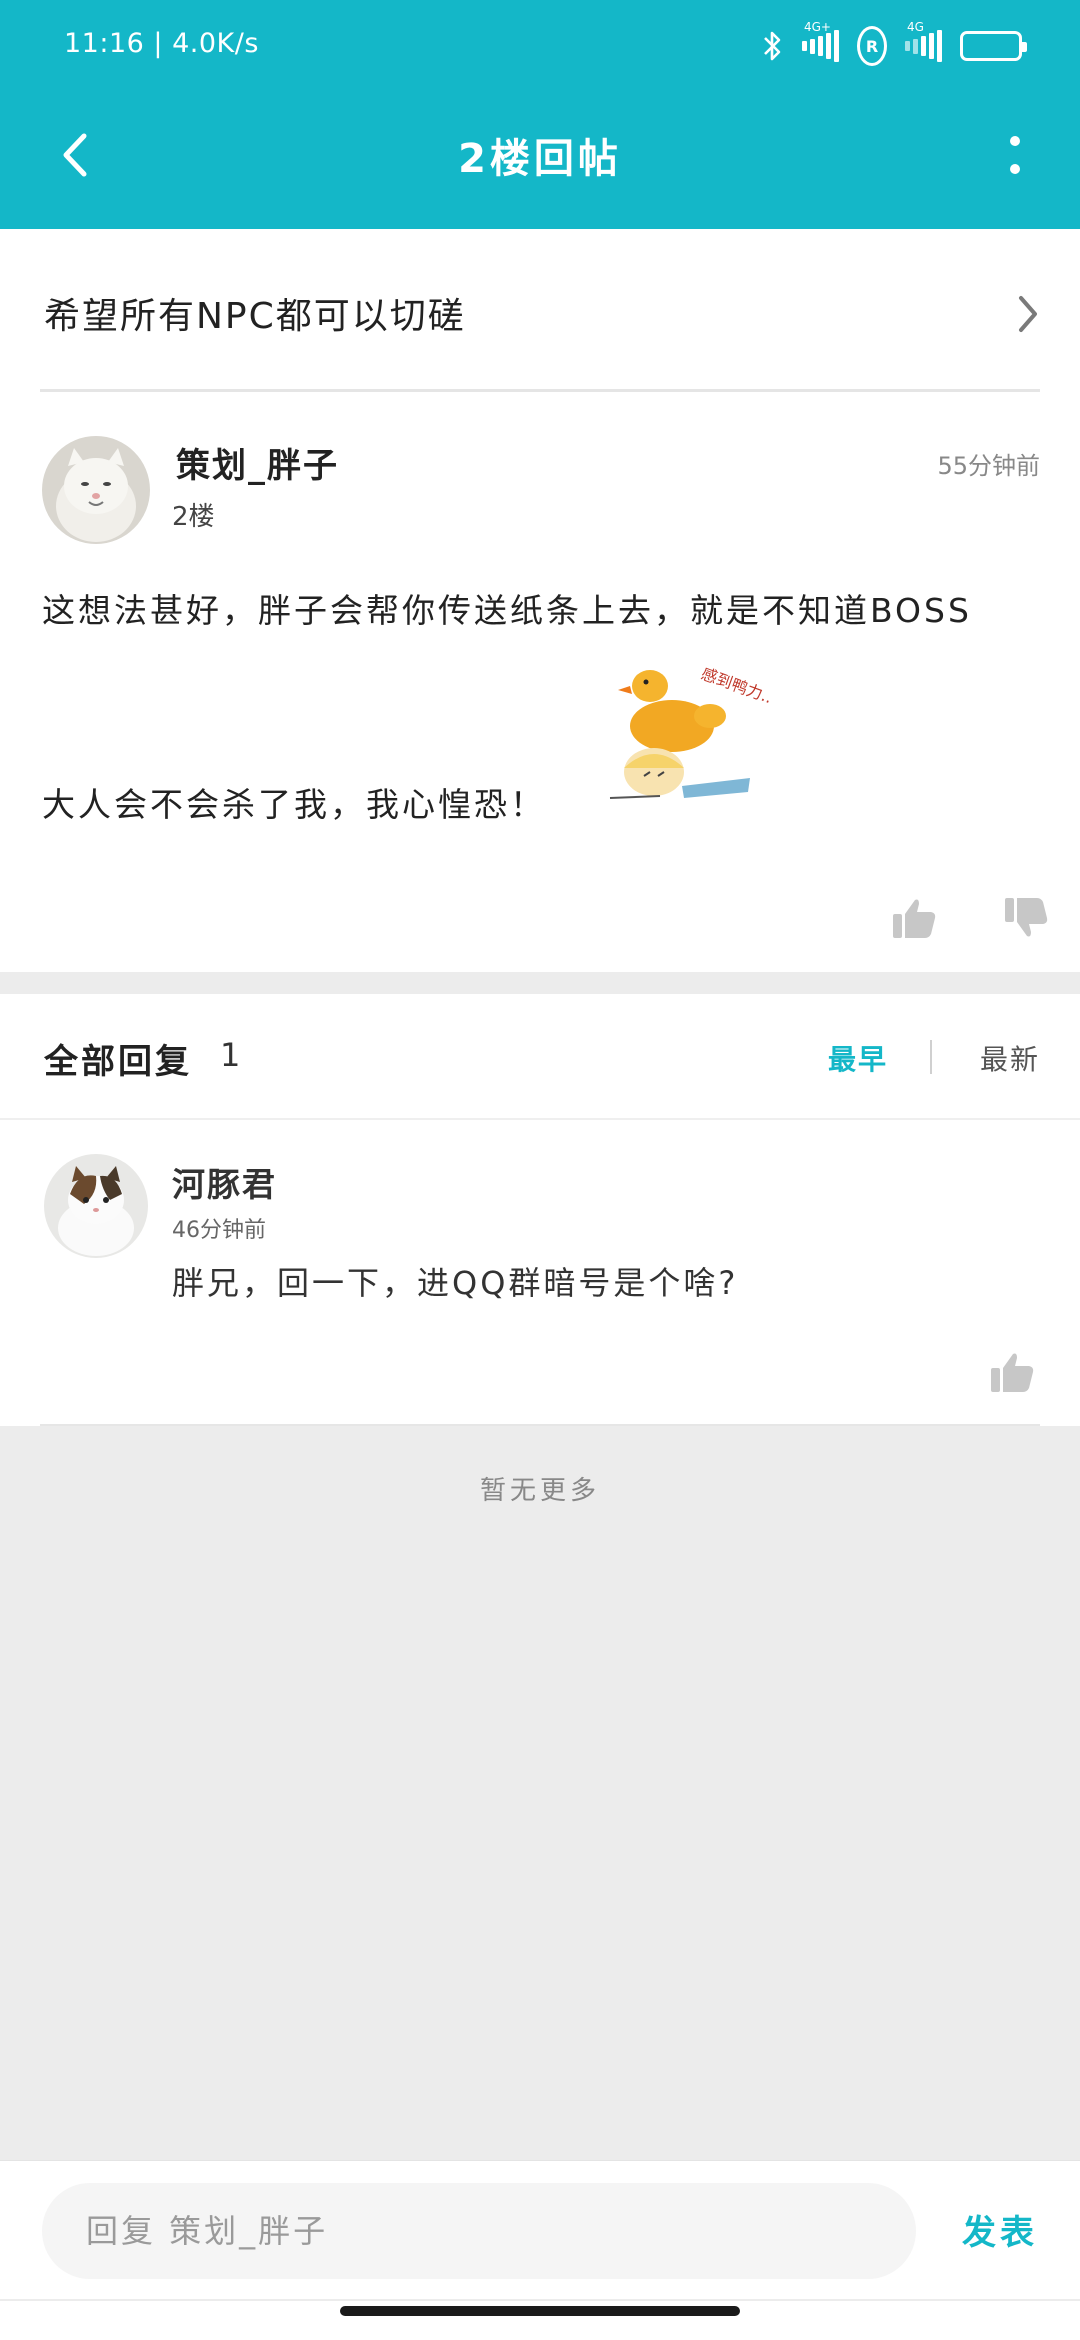 The image size is (1080, 2340). I want to click on replies-count: 1, so click(230, 1055).